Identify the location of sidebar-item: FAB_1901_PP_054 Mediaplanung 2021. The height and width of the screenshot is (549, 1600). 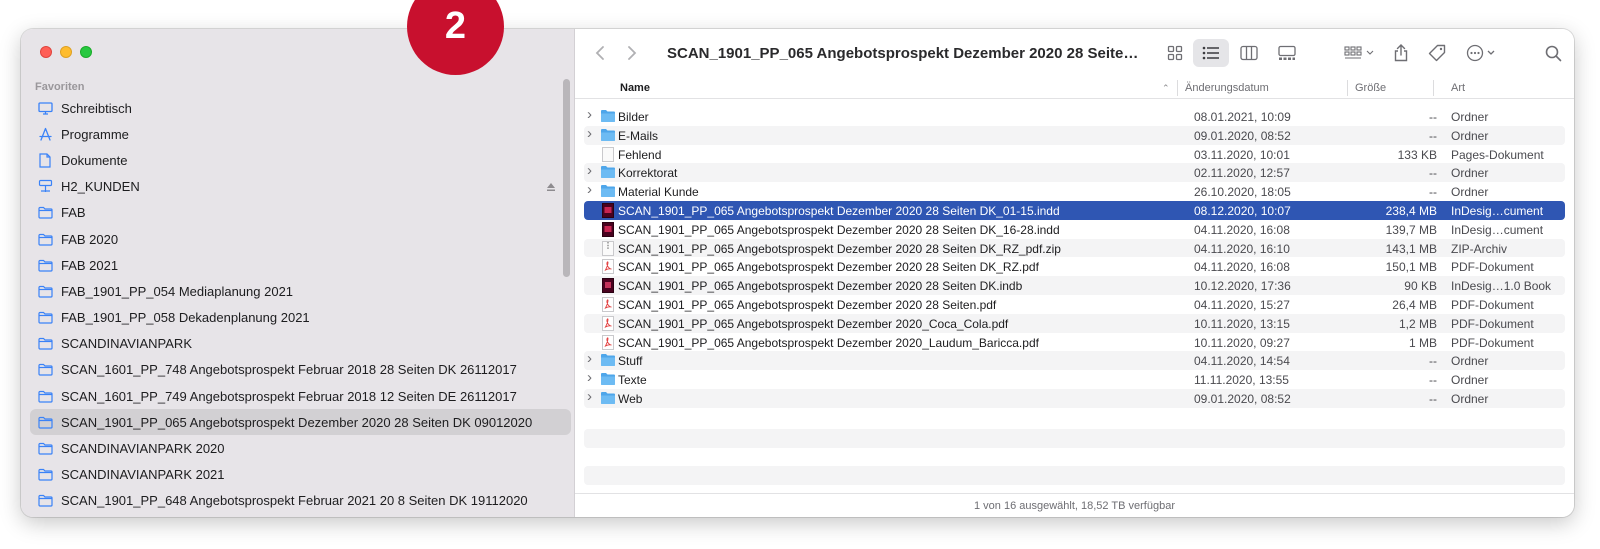
(300, 291).